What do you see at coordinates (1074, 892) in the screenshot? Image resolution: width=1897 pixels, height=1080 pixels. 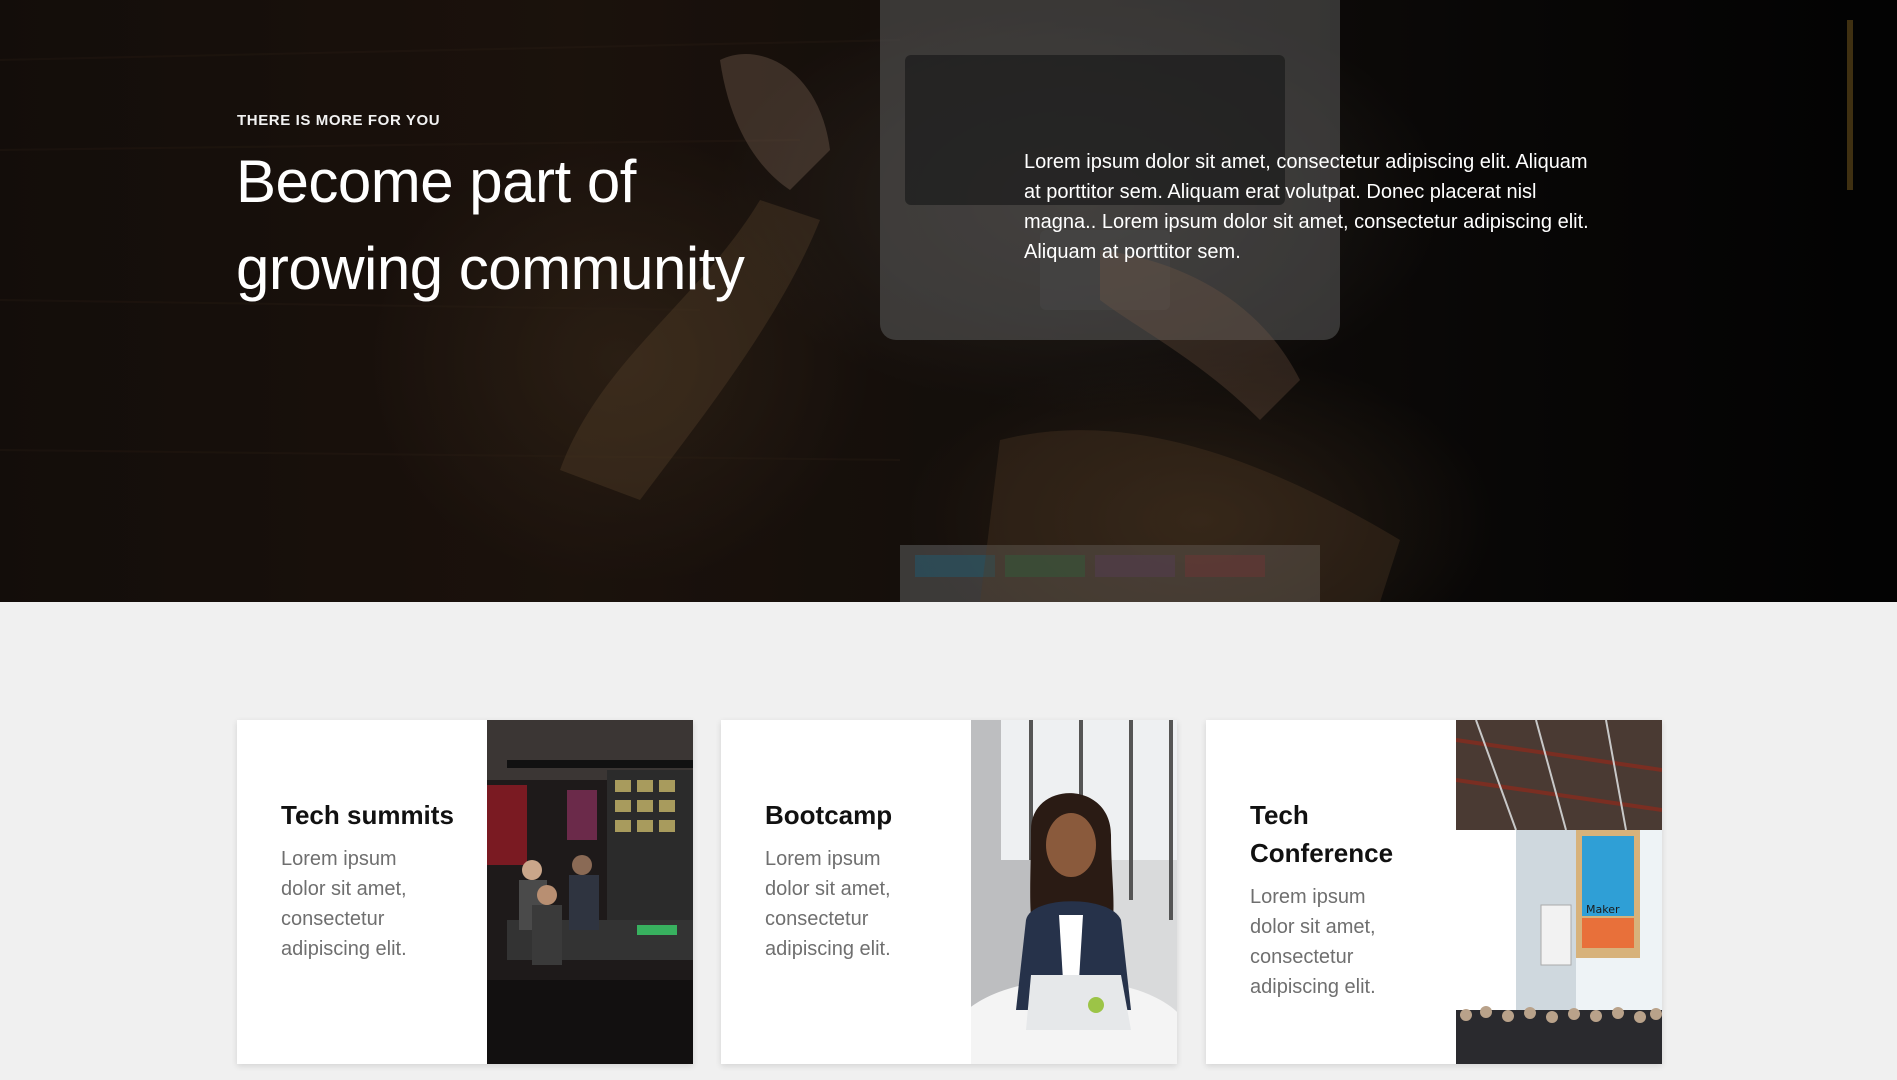 I see `card-photo-woman-laptop` at bounding box center [1074, 892].